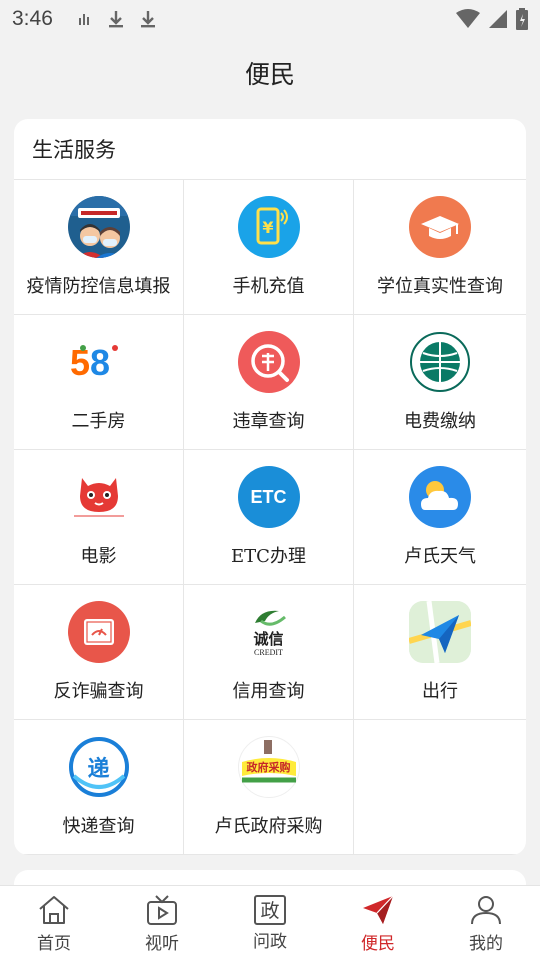 Image resolution: width=540 pixels, height=960 pixels. Describe the element at coordinates (270, 149) in the screenshot. I see `section-header: 生活服务` at that location.